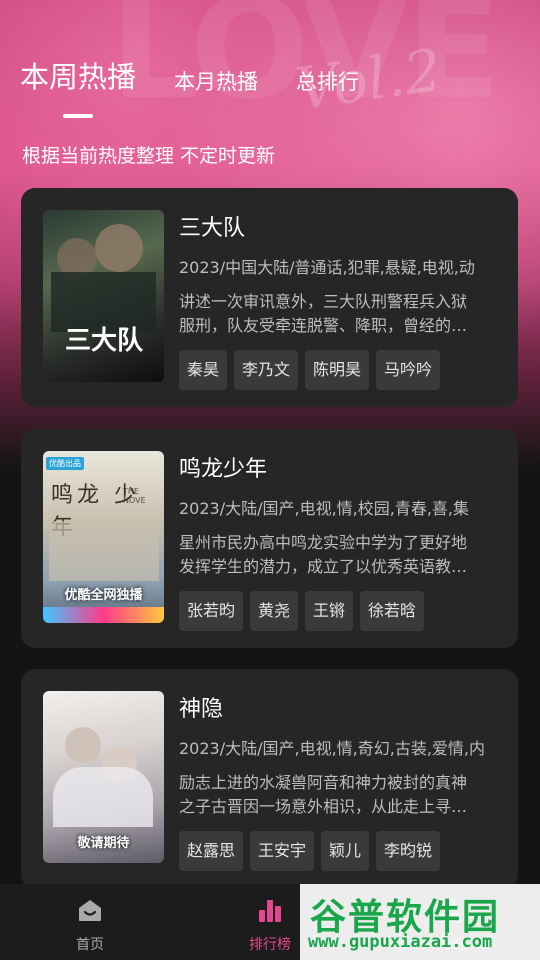  I want to click on cast-tag: 张若昀, so click(211, 611).